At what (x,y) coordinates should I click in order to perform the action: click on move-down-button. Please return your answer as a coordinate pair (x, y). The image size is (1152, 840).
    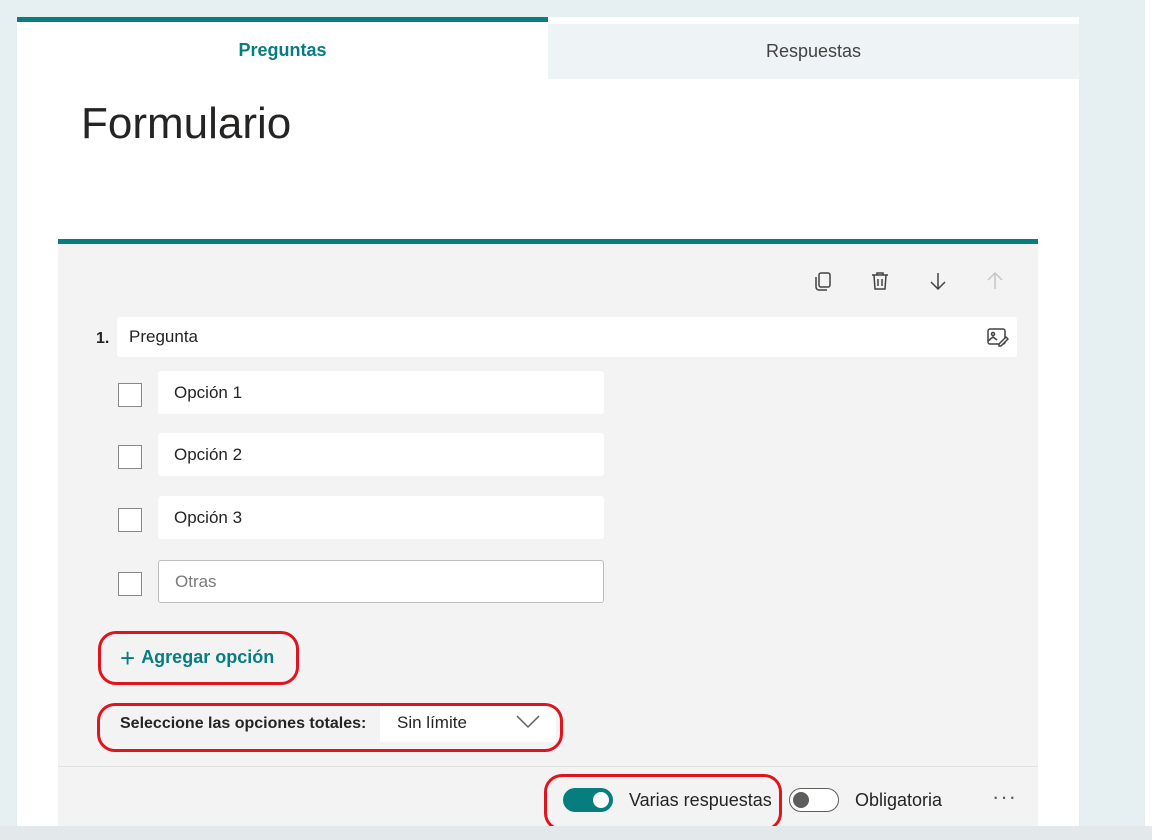
    Looking at the image, I should click on (938, 281).